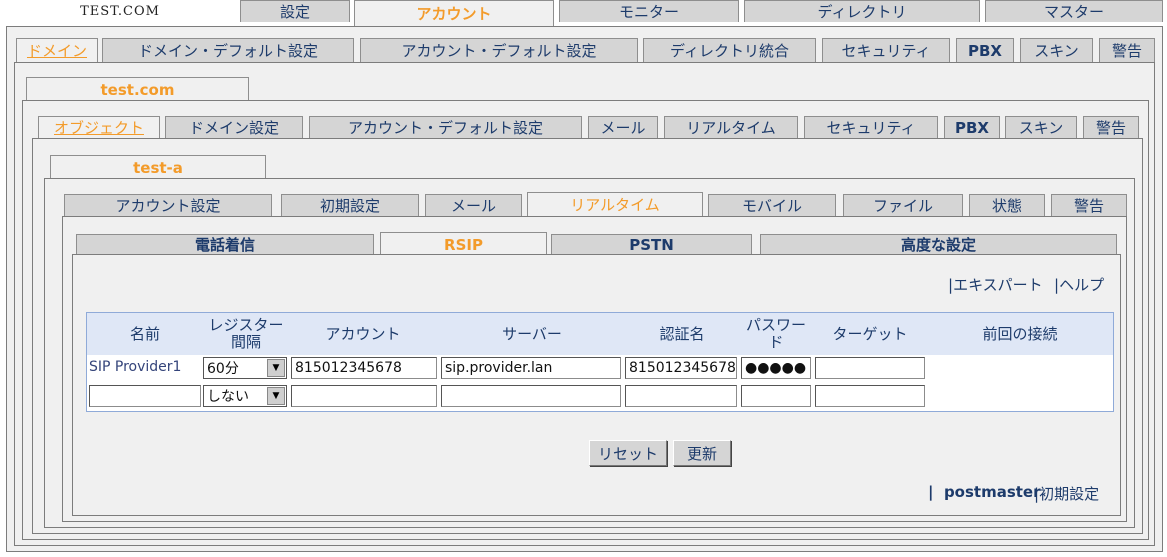 This screenshot has width=1167, height=557. I want to click on tab-master: マスター, so click(1074, 11).